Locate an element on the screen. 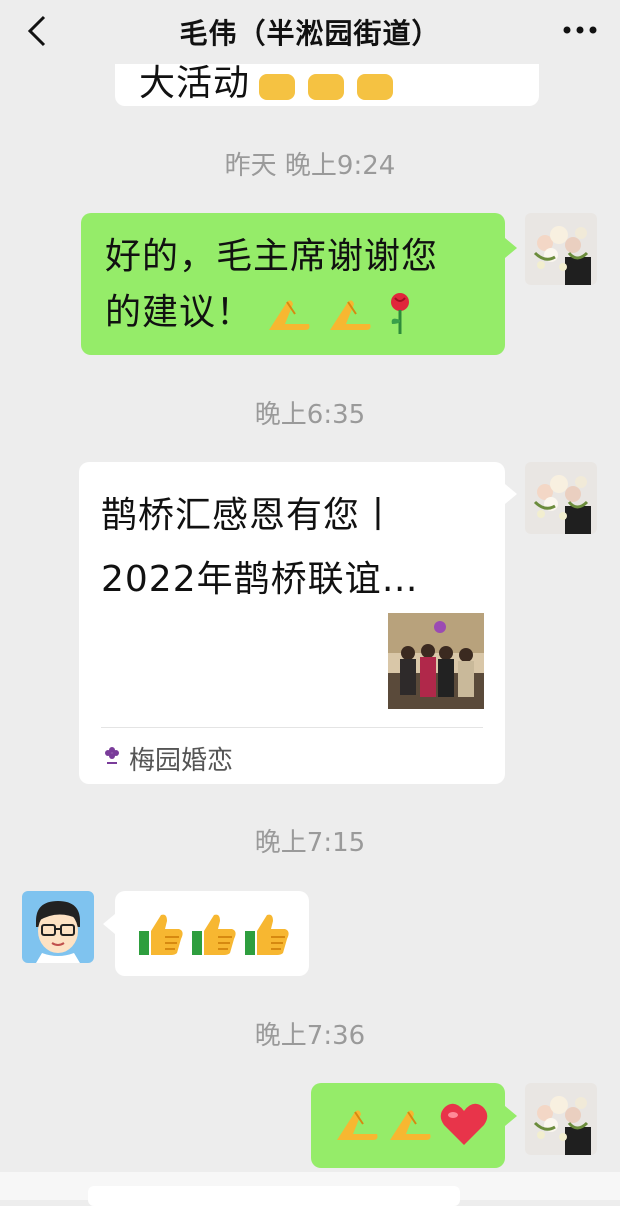 The image size is (620, 1206). cartoon-man-avatar-icon is located at coordinates (58, 927).